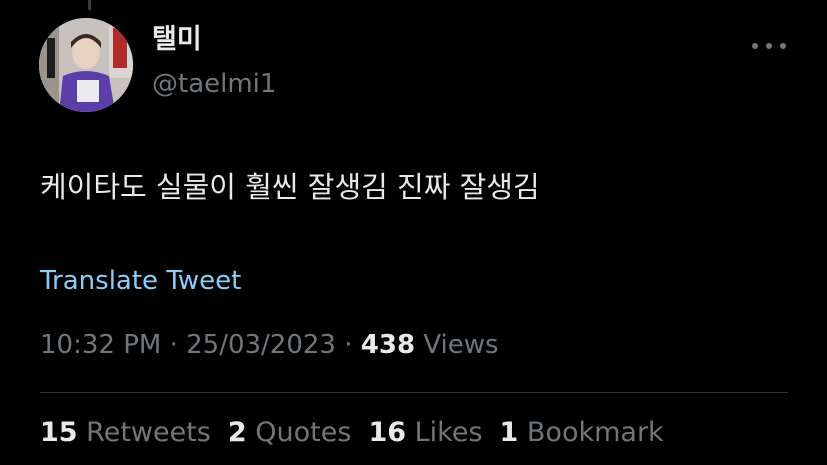 This screenshot has height=465, width=827. I want to click on engagement-stats: 15 Retweets 2 Quotes 16 Likes 1 Bookmark, so click(352, 433).